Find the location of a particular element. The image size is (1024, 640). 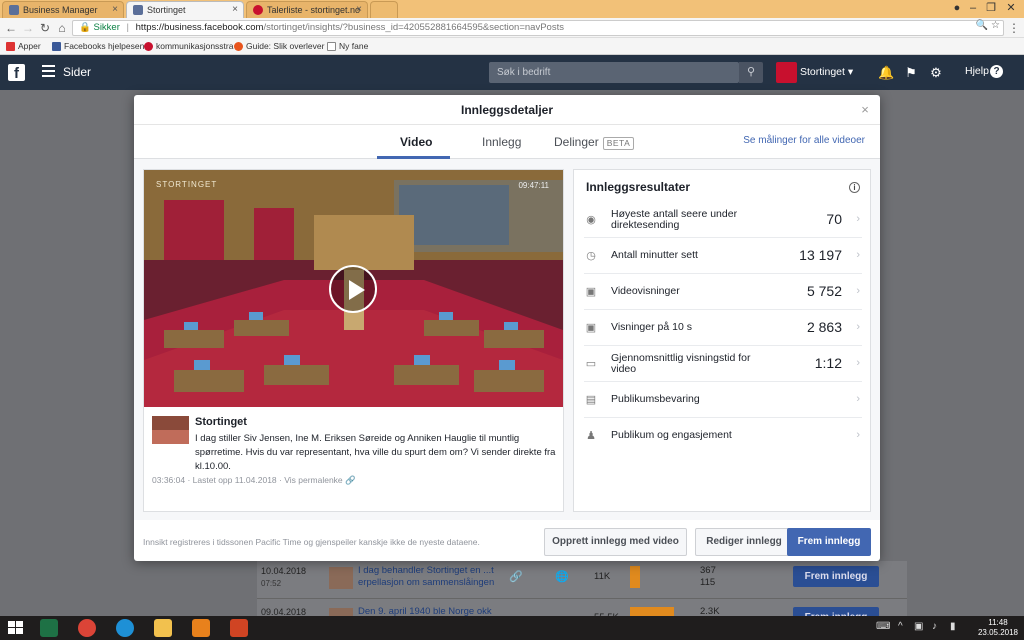

tab-innlegg: Innlegg is located at coordinates (501, 142).